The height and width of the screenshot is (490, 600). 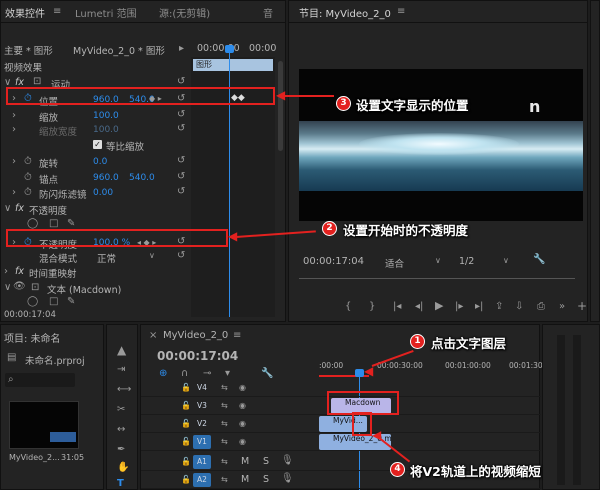 What do you see at coordinates (459, 307) in the screenshot?
I see `step-forward-icon: |▸` at bounding box center [459, 307].